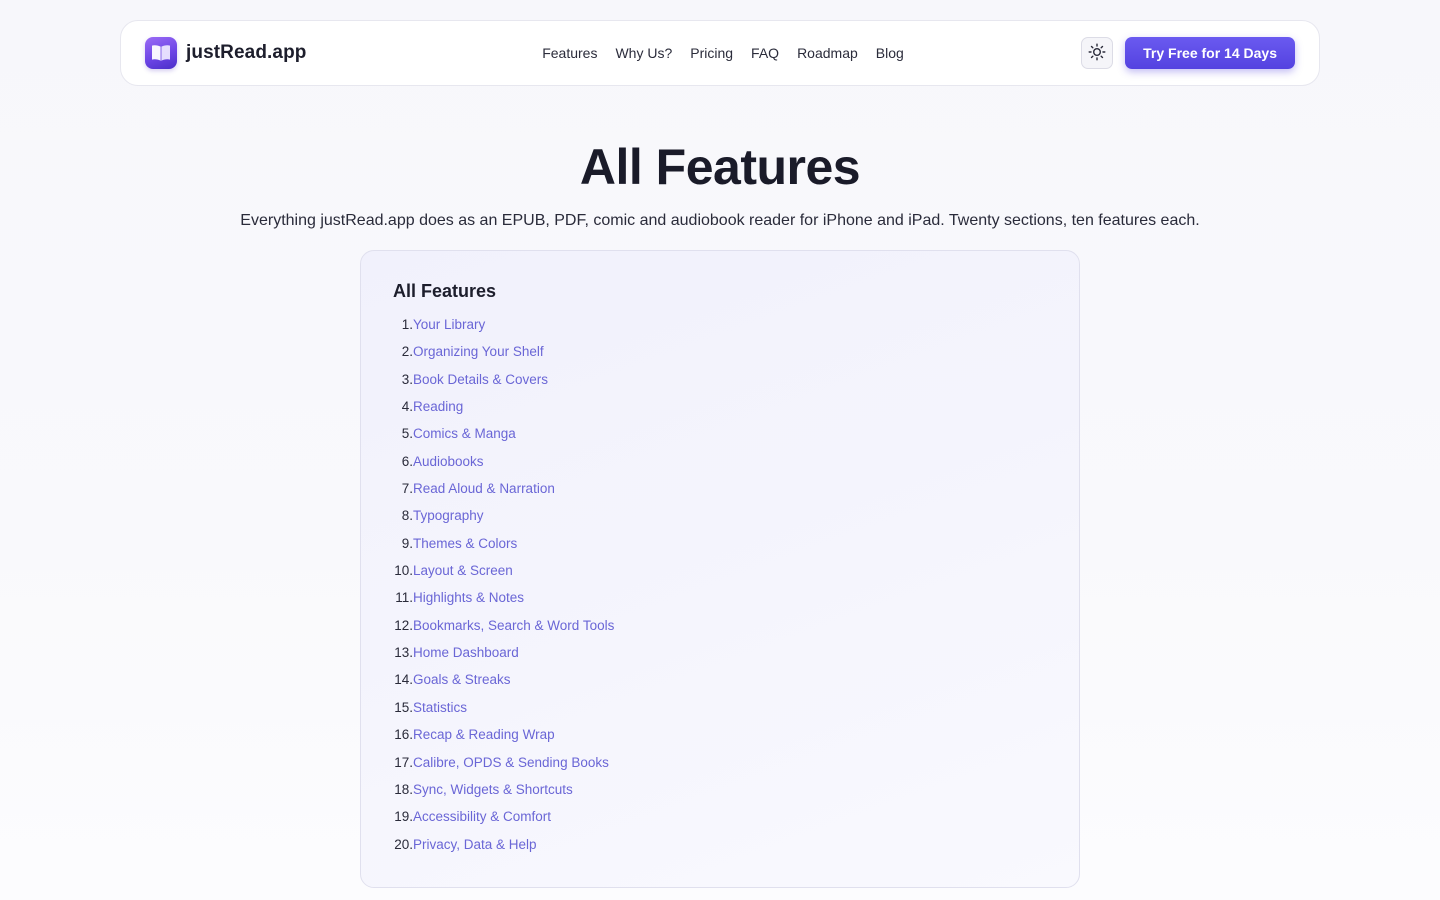 This screenshot has width=1440, height=900. What do you see at coordinates (720, 603) in the screenshot?
I see `toc-item: 11. Highlights & Notes` at bounding box center [720, 603].